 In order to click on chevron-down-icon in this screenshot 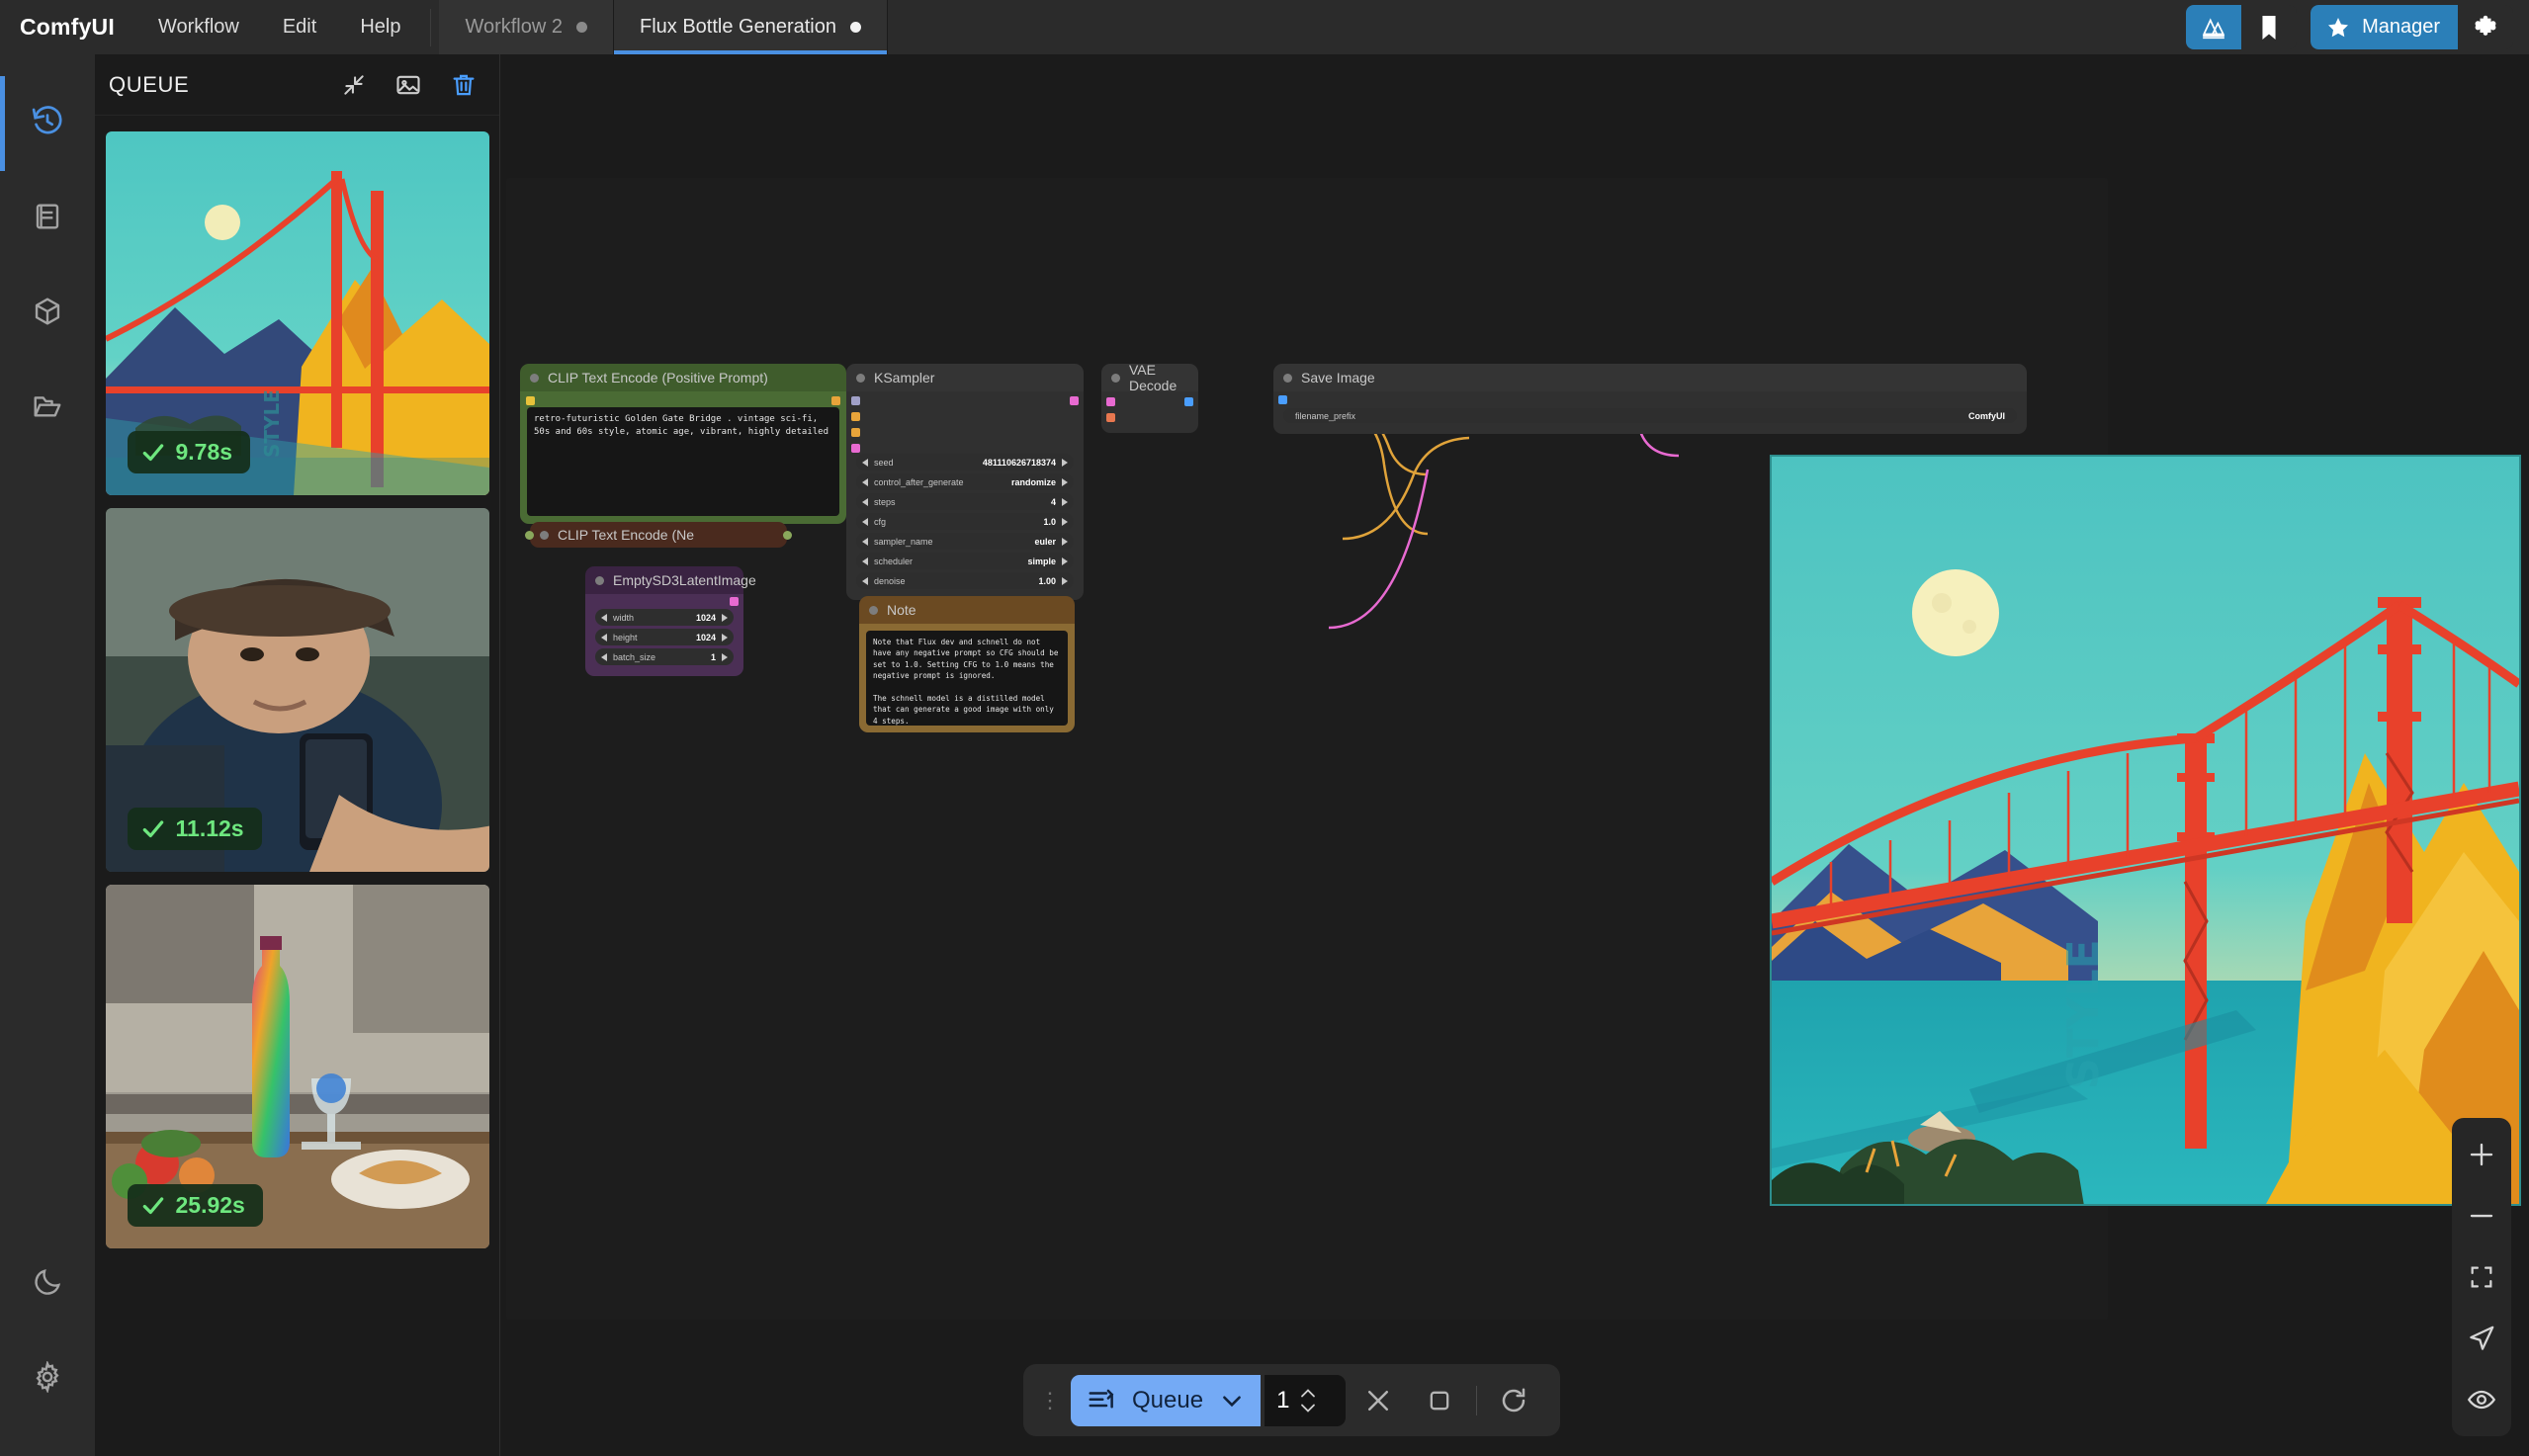, I will do `click(1232, 1401)`.